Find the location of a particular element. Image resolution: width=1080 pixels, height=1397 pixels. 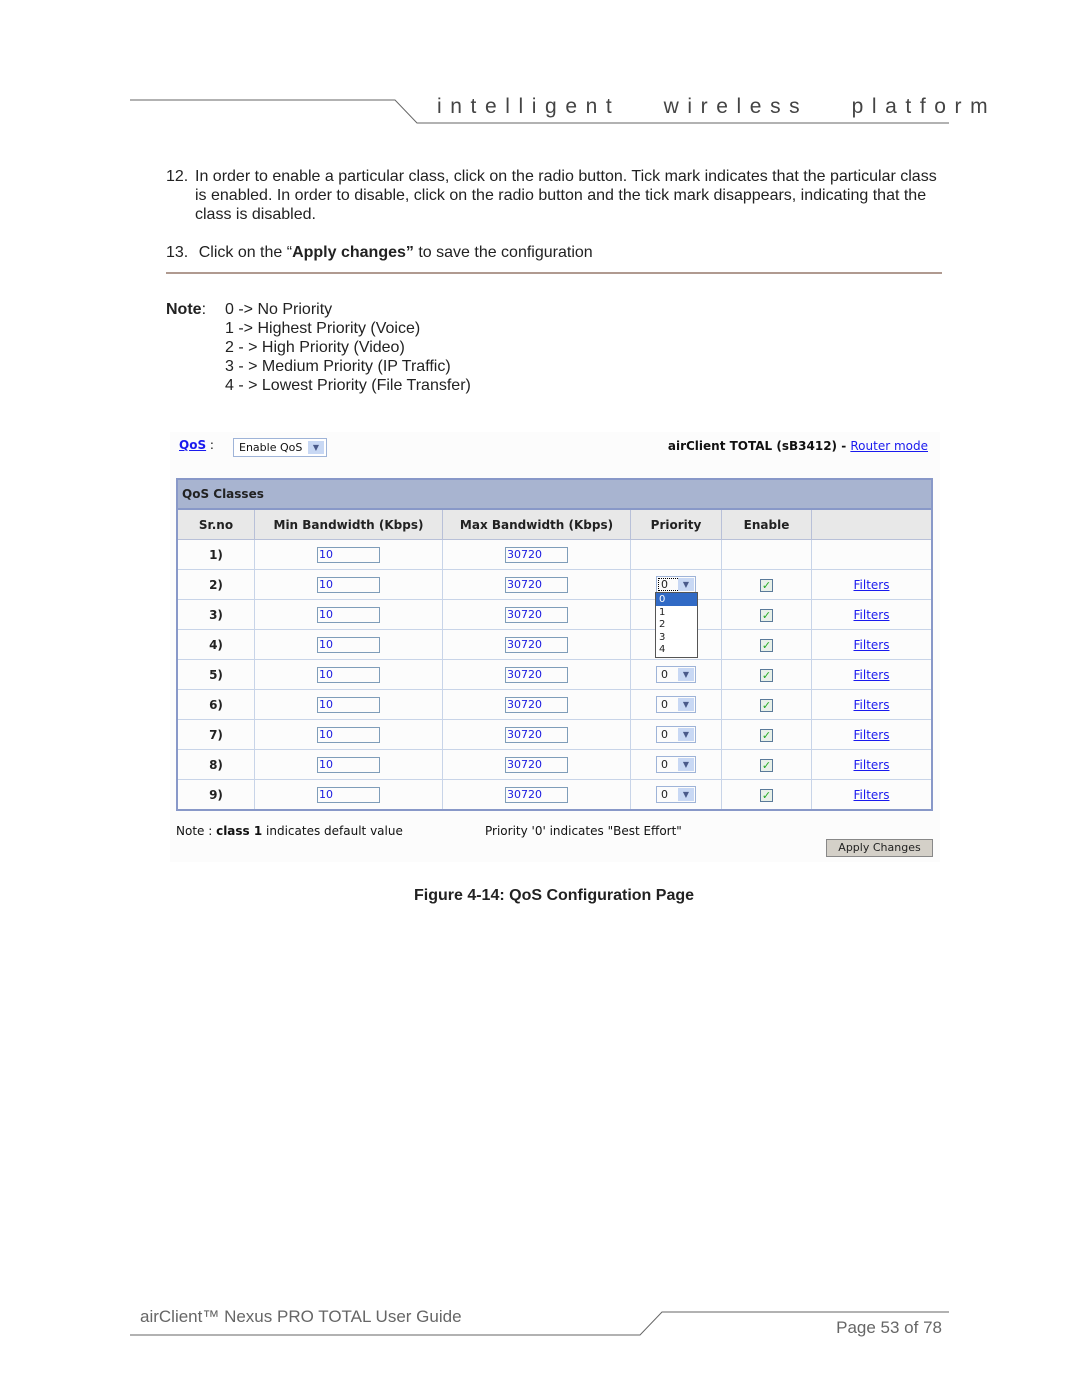

priority-cell is located at coordinates (676, 554).